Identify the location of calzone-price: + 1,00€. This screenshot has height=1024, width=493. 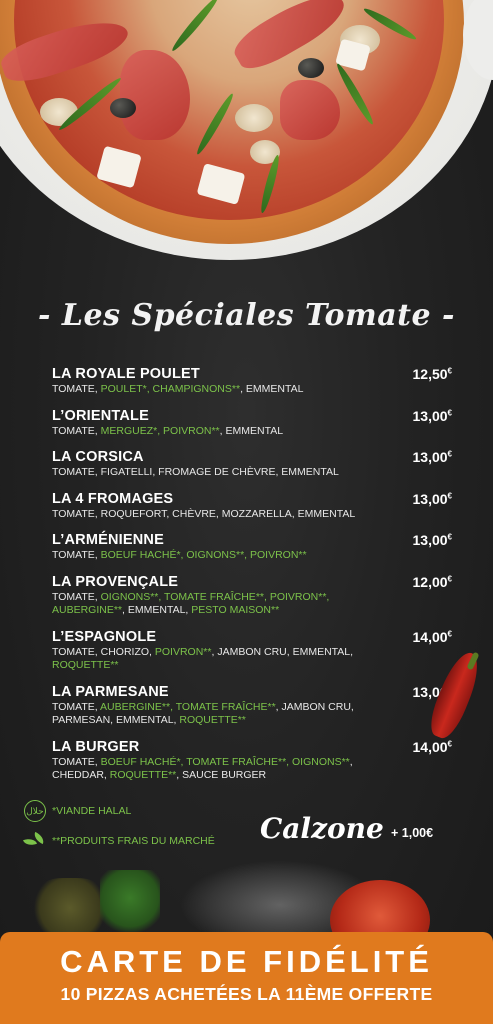
(412, 833).